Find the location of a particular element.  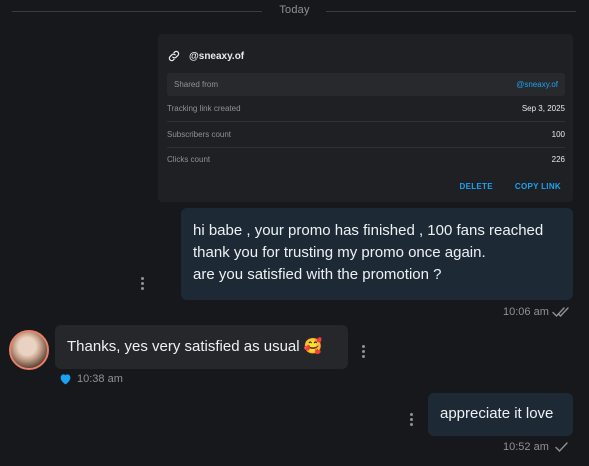

message-text: Thanks, yes very satisfied as usual 🥰 is located at coordinates (195, 346).